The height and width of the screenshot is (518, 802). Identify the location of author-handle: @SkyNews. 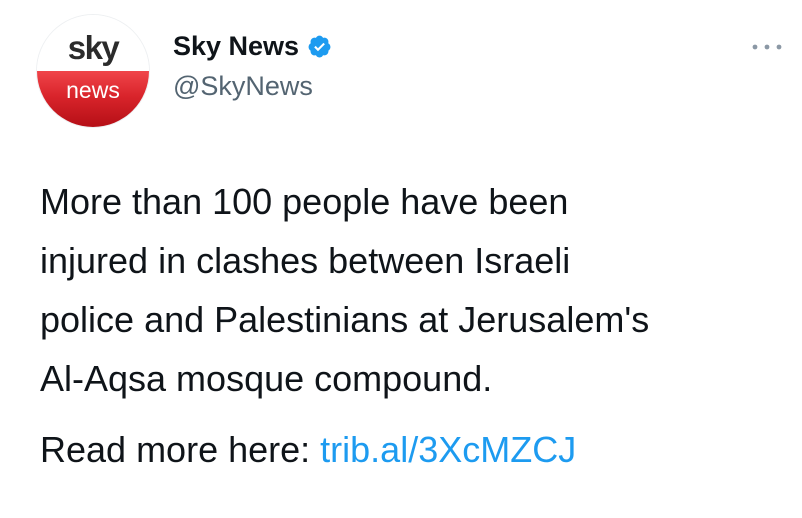
(243, 86).